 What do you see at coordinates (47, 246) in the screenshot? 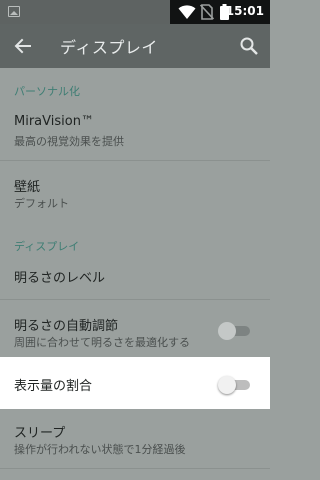
I see `category-display: ディスプレイ` at bounding box center [47, 246].